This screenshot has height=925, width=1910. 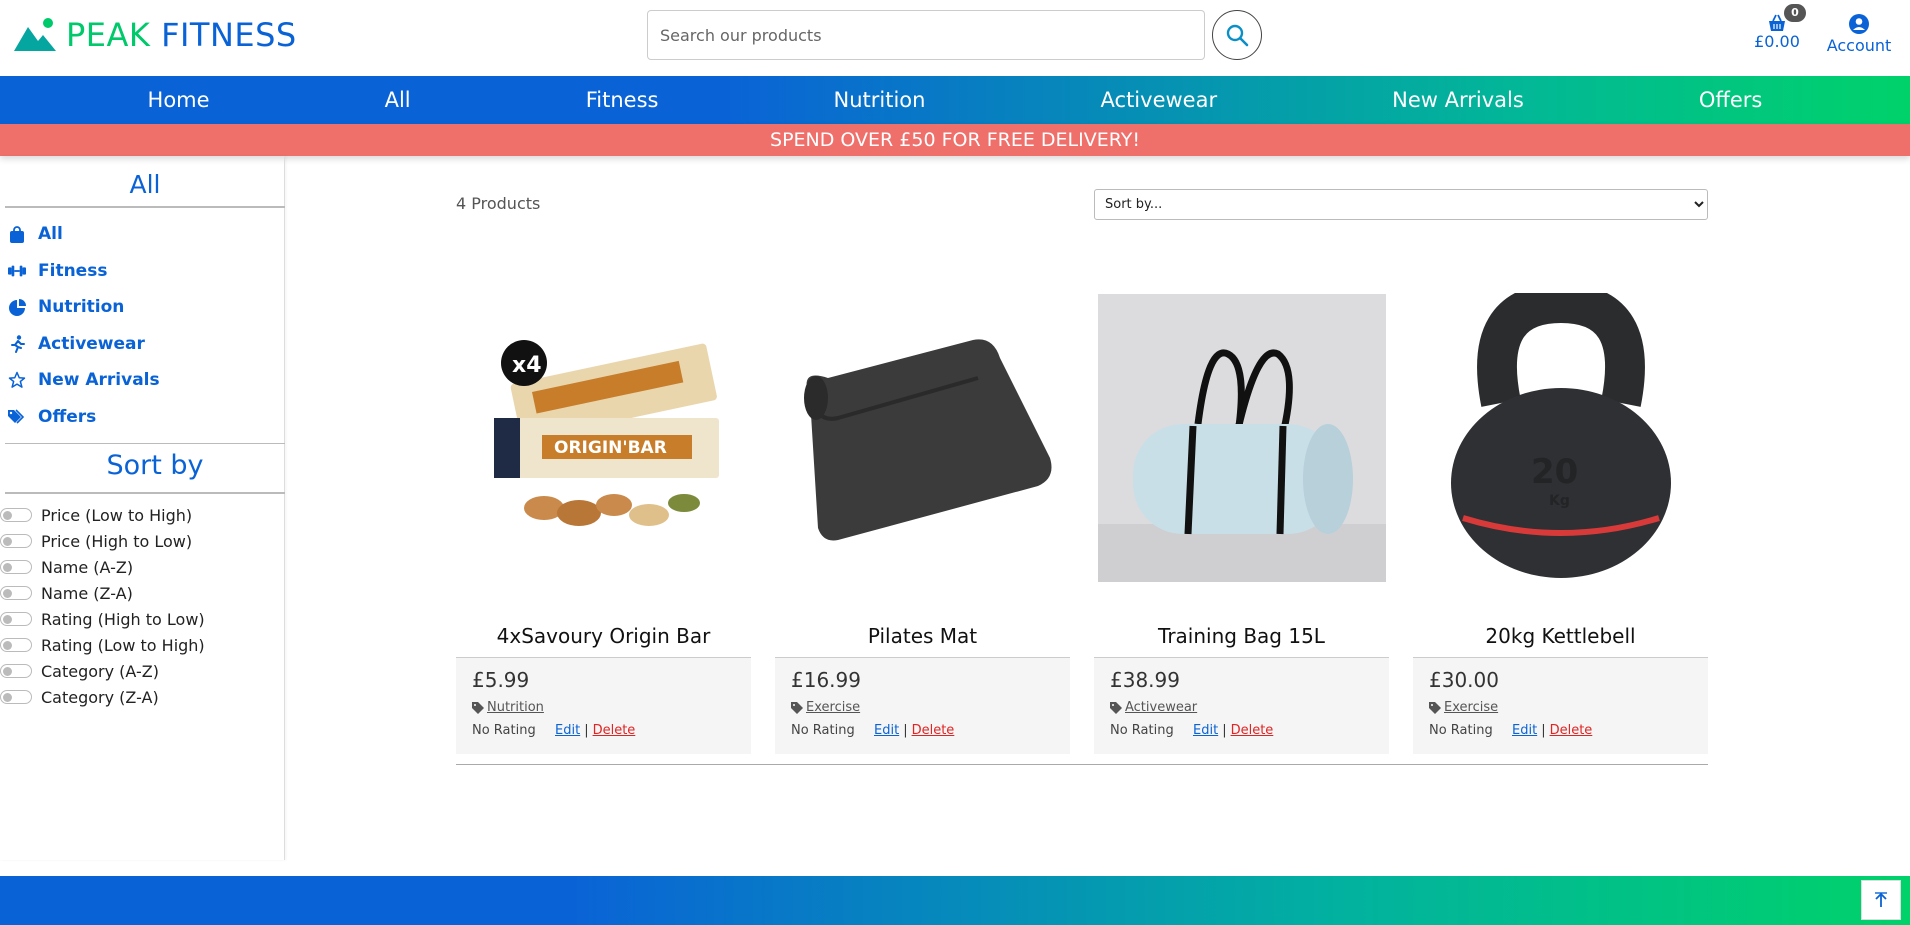 I want to click on sort-option: Category (A-Z), so click(x=142, y=671).